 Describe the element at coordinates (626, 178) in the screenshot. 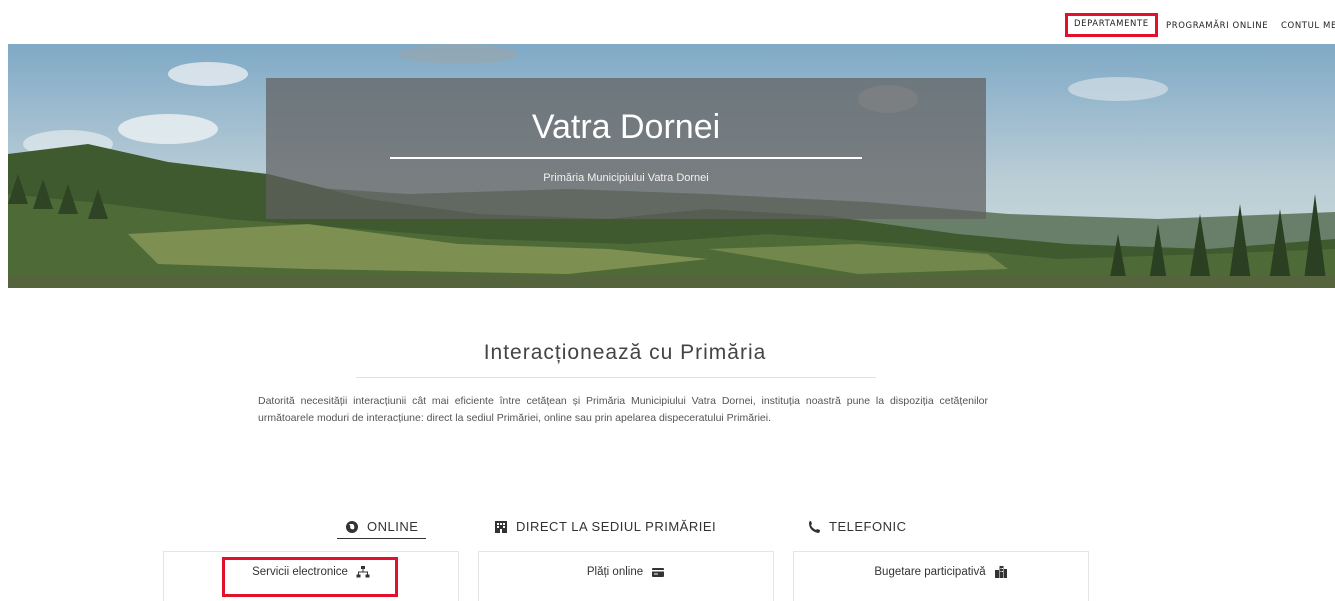

I see `hero-subtitle: Primăria Municipiului Vatra Dornei` at that location.